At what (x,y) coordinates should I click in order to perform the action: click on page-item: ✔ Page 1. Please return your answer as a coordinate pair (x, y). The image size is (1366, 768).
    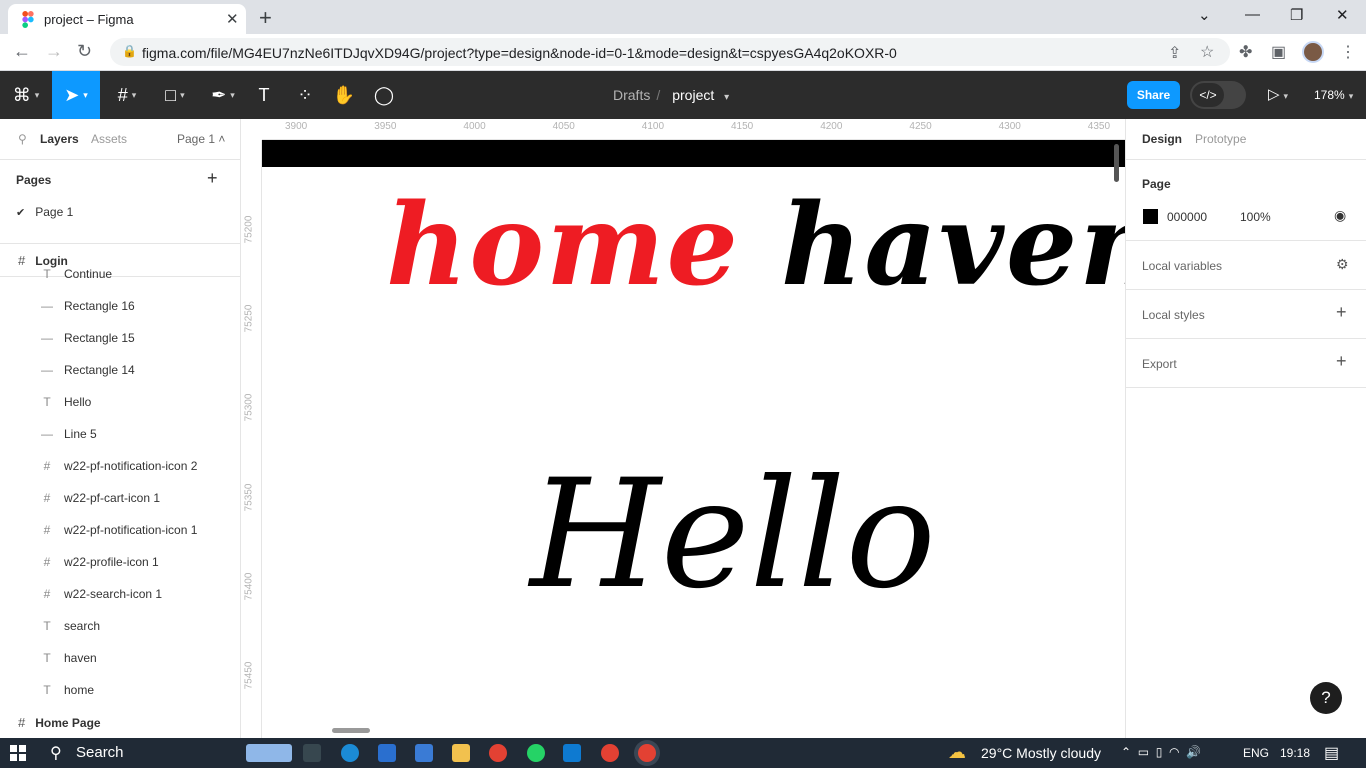
    Looking at the image, I should click on (44, 212).